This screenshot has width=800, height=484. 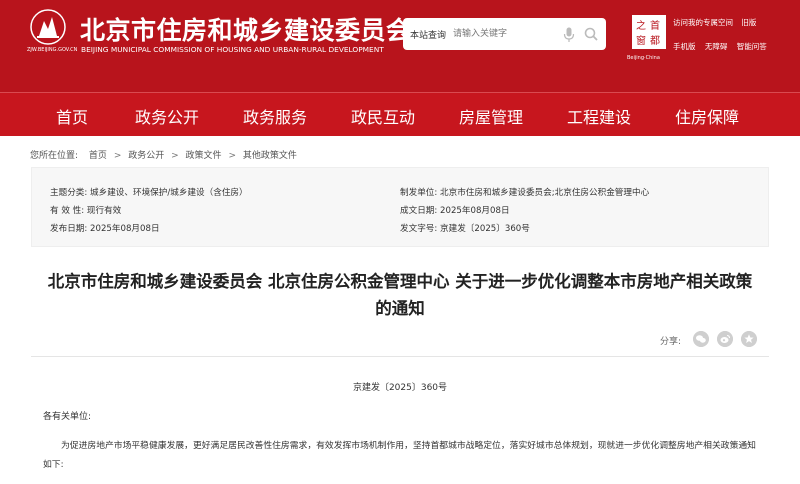 I want to click on capital-window-logo: 之 首 窗 都, so click(x=649, y=32).